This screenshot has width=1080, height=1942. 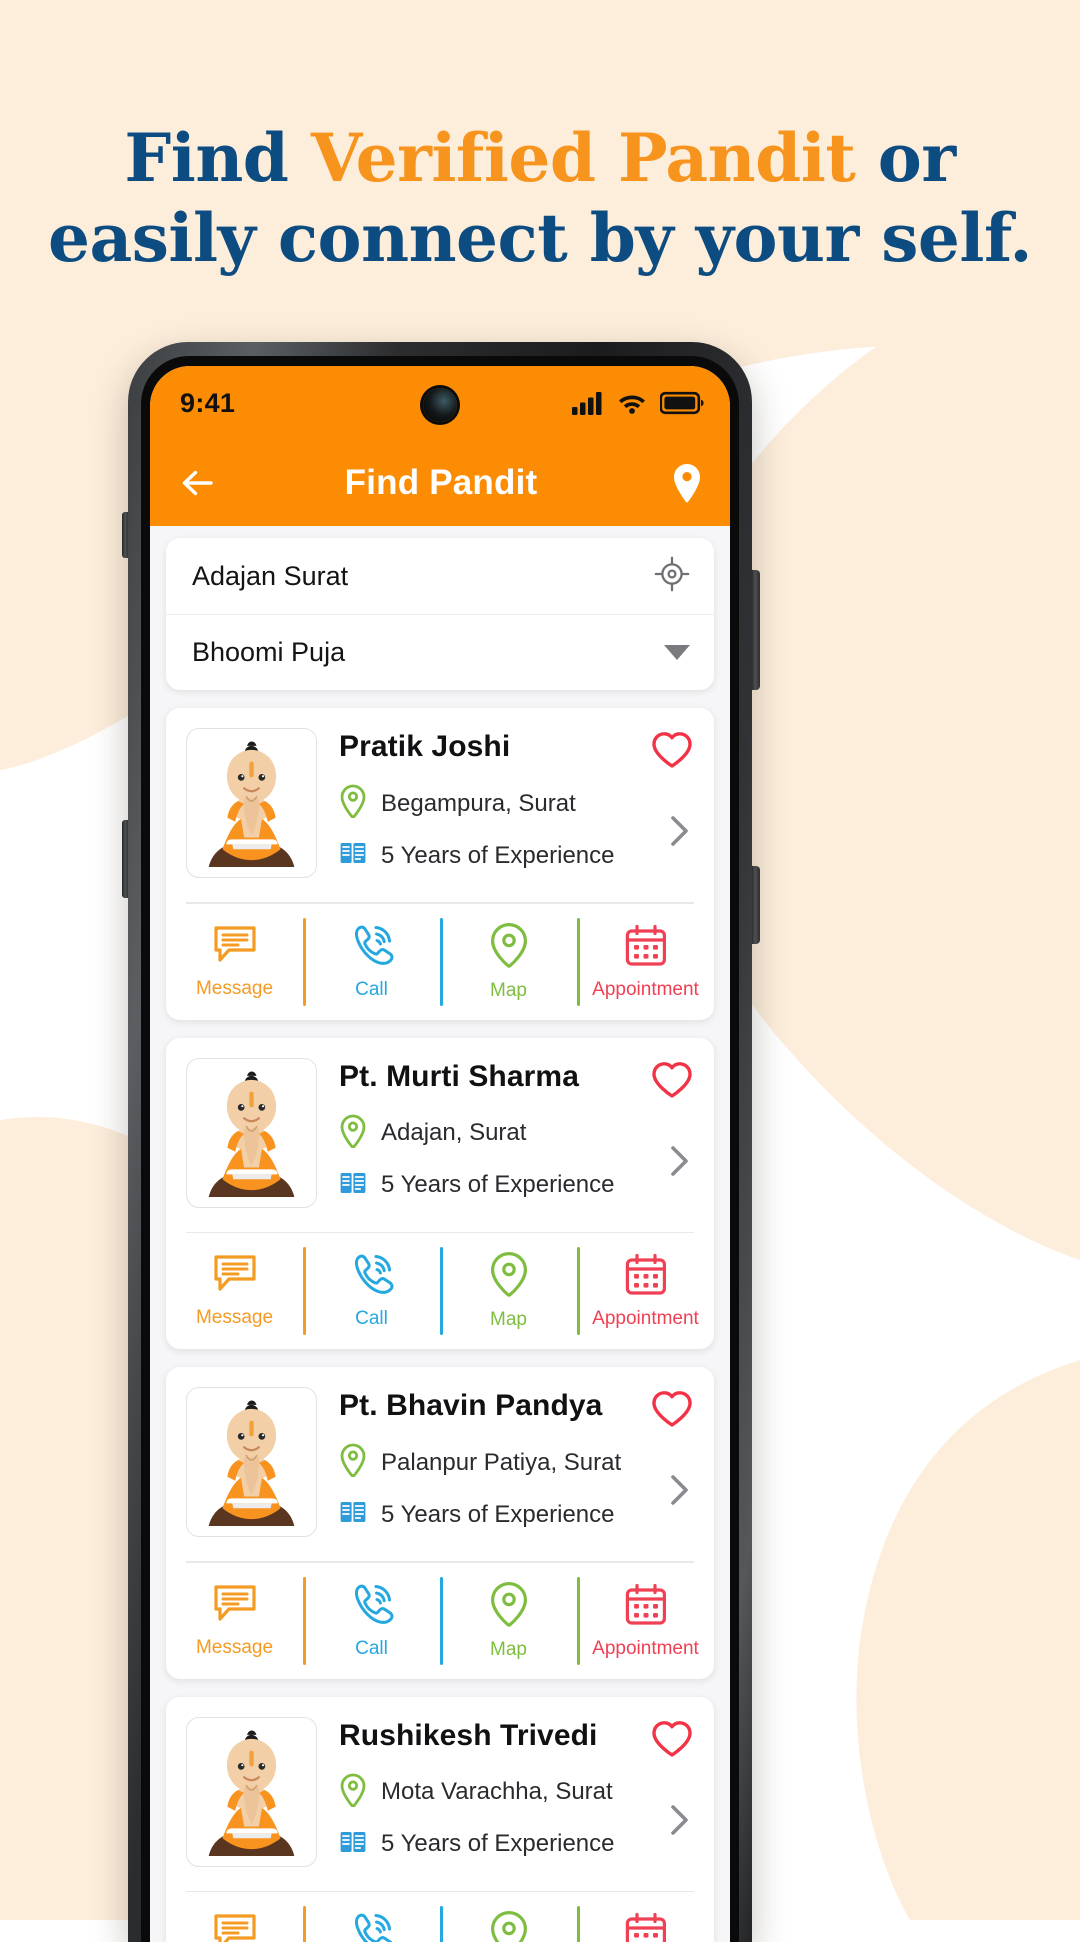 What do you see at coordinates (687, 483) in the screenshot?
I see `header-location-button` at bounding box center [687, 483].